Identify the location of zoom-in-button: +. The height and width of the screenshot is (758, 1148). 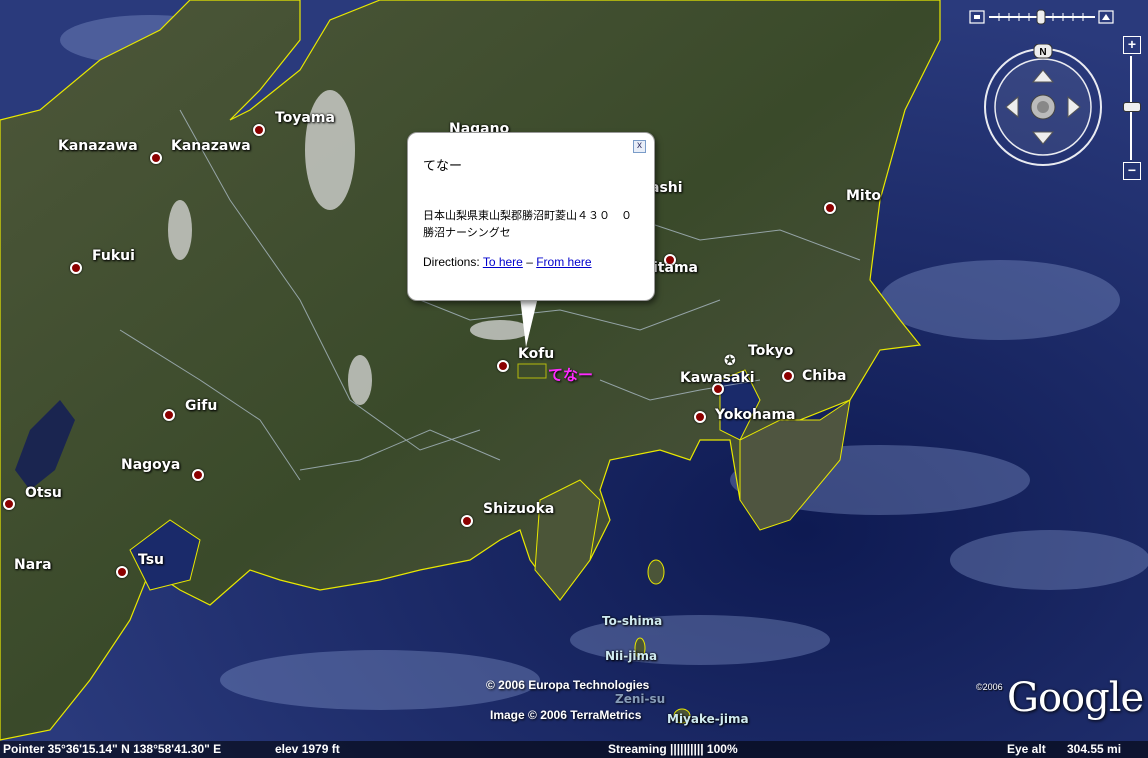
(1132, 45).